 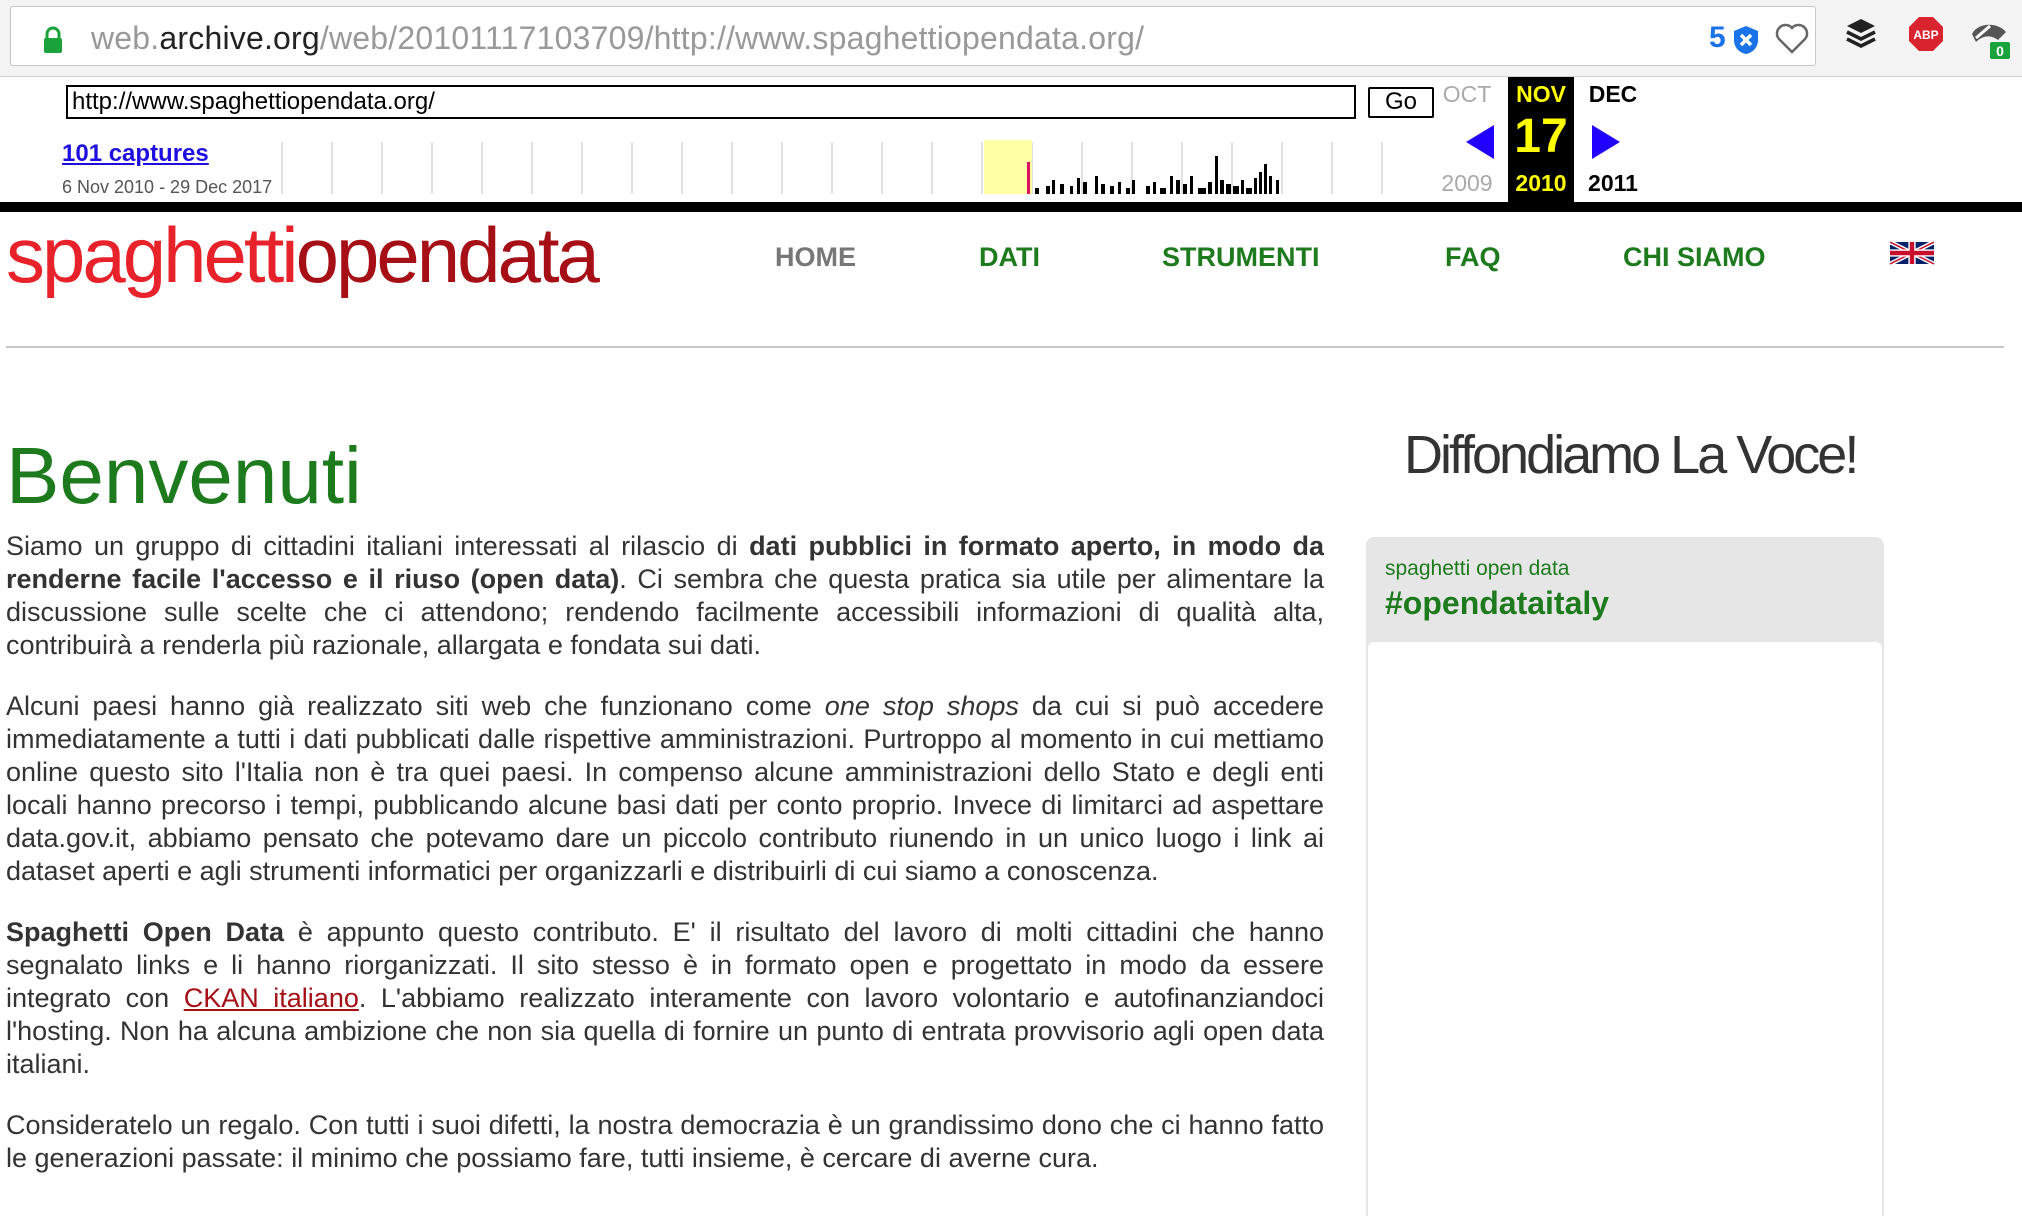 What do you see at coordinates (1477, 569) in the screenshot?
I see `widget-subtitle: spaghetti open data` at bounding box center [1477, 569].